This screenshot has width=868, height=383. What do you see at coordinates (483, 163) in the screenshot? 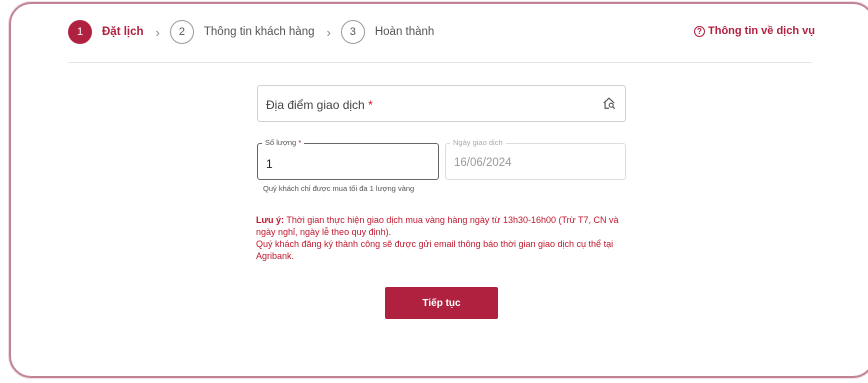
I see `date-value: 16/06/2024` at bounding box center [483, 163].